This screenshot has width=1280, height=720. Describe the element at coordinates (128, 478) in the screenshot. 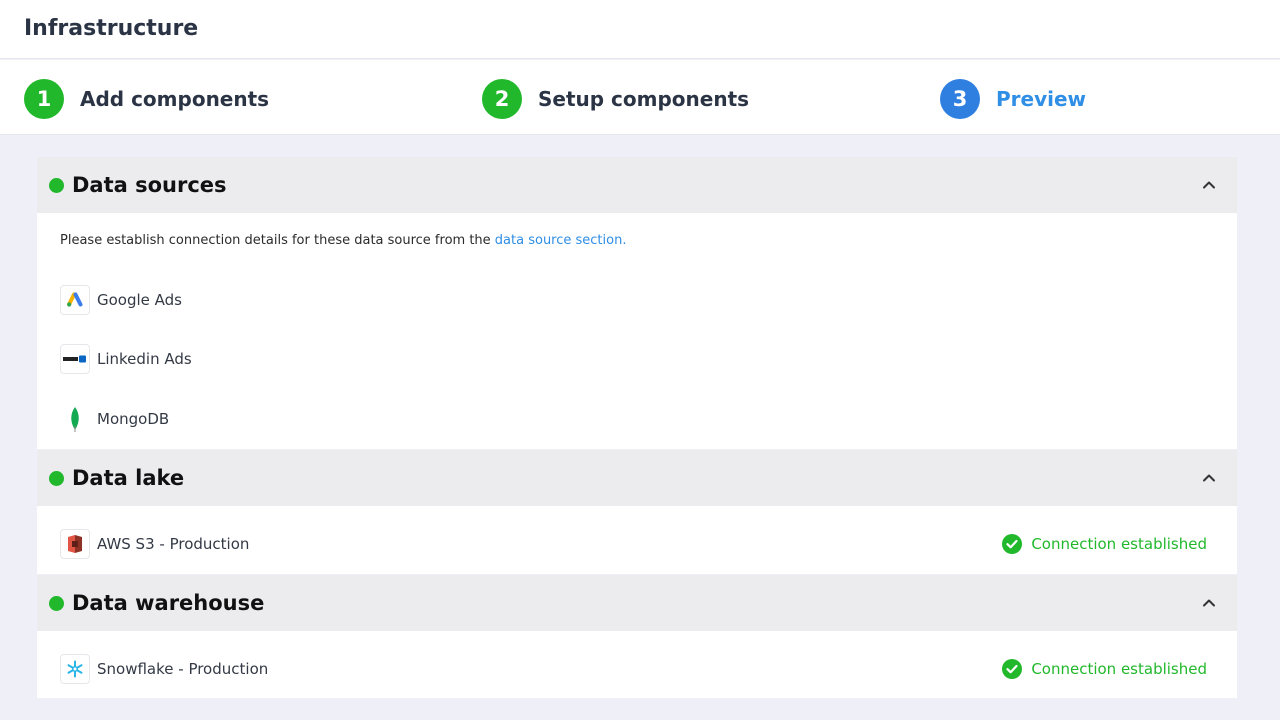

I see `section-title: Data lake` at that location.